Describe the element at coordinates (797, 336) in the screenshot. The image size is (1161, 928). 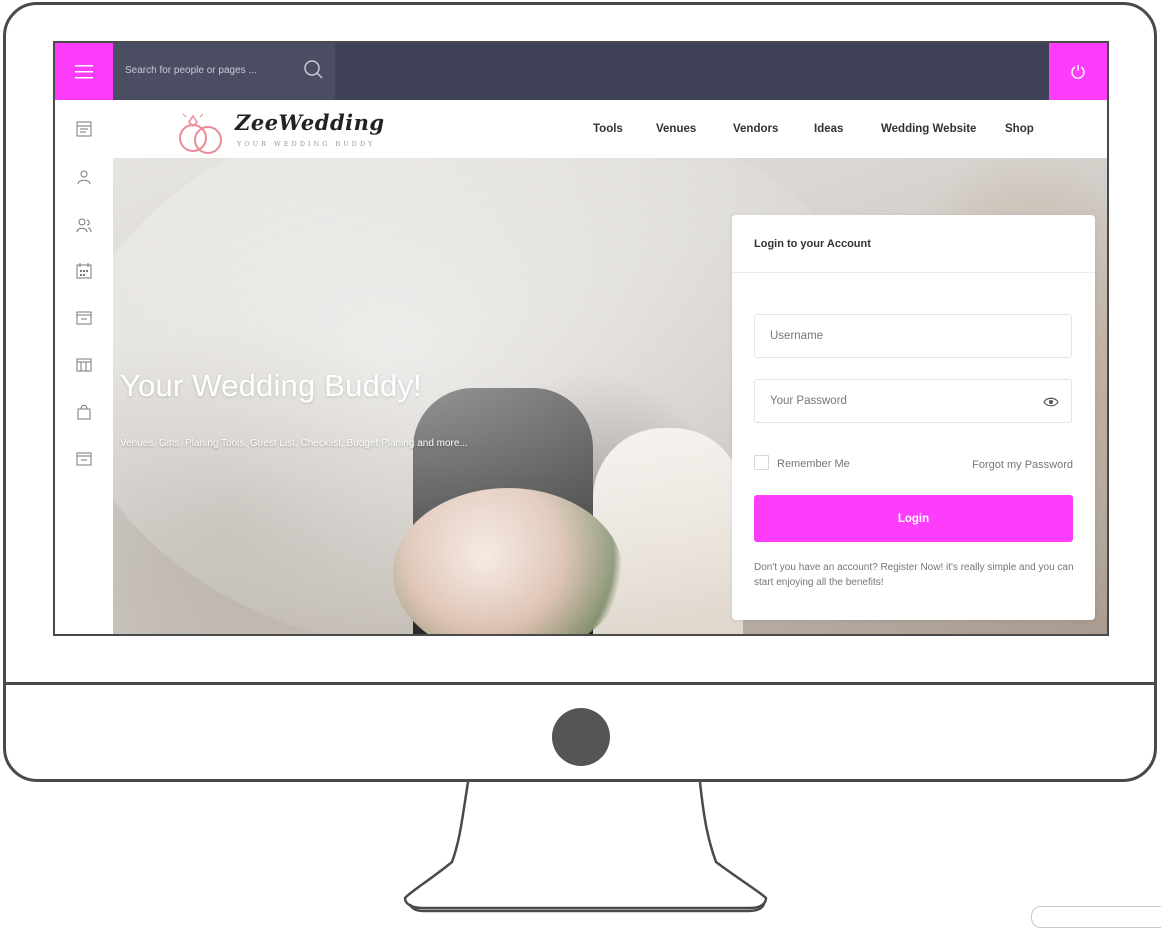
I see `username-placeholder: Username` at that location.